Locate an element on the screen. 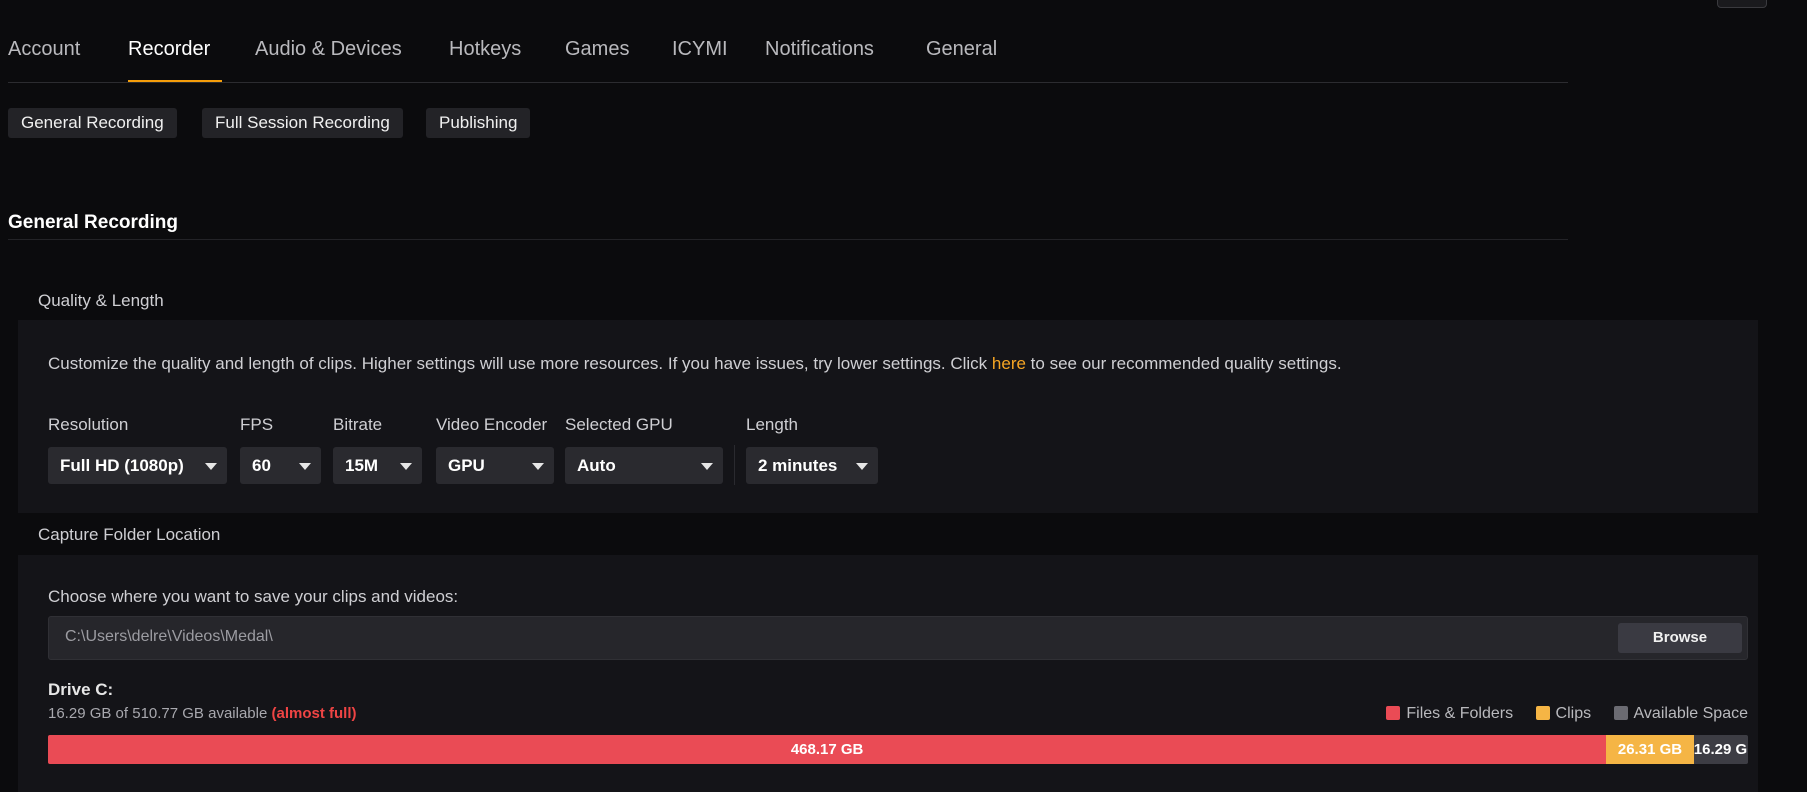 This screenshot has height=792, width=1807. video-encoder-value: GPU is located at coordinates (466, 465).